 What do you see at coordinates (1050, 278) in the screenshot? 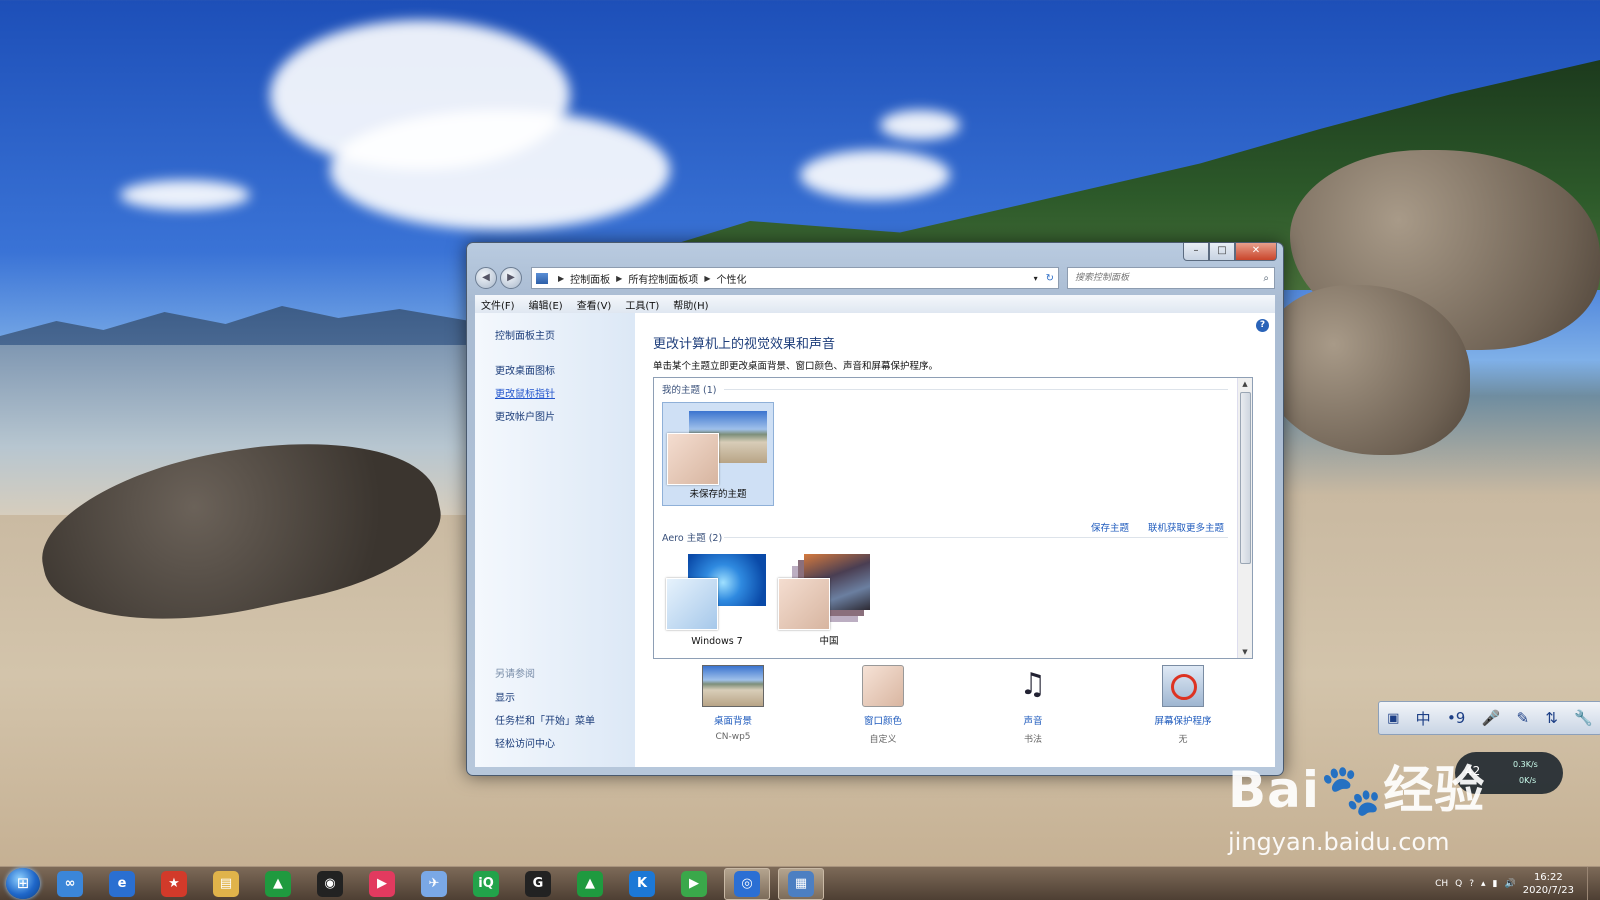
I see `refresh-icon: ↻` at bounding box center [1050, 278].